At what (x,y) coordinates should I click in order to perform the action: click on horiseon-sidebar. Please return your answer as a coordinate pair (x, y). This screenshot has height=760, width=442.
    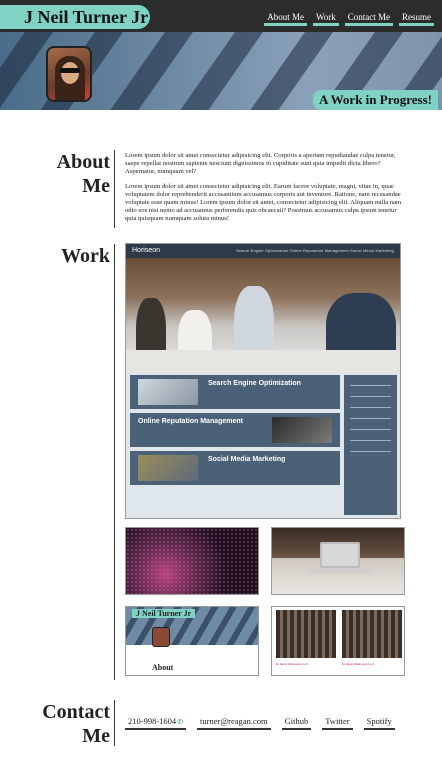
    Looking at the image, I should click on (370, 445).